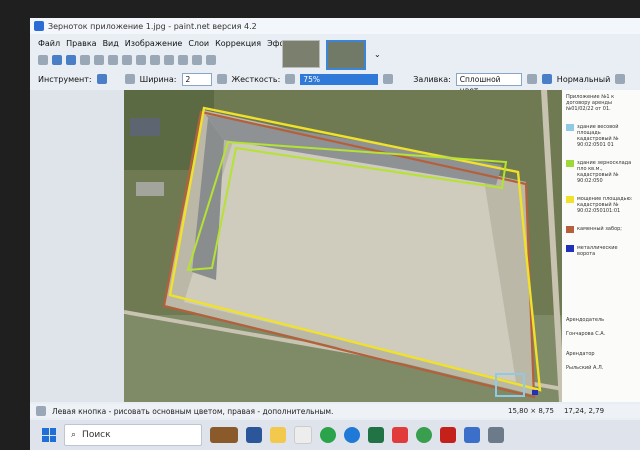 The height and width of the screenshot is (450, 640). I want to click on lessor-name: Гончарова С.А., so click(586, 334).